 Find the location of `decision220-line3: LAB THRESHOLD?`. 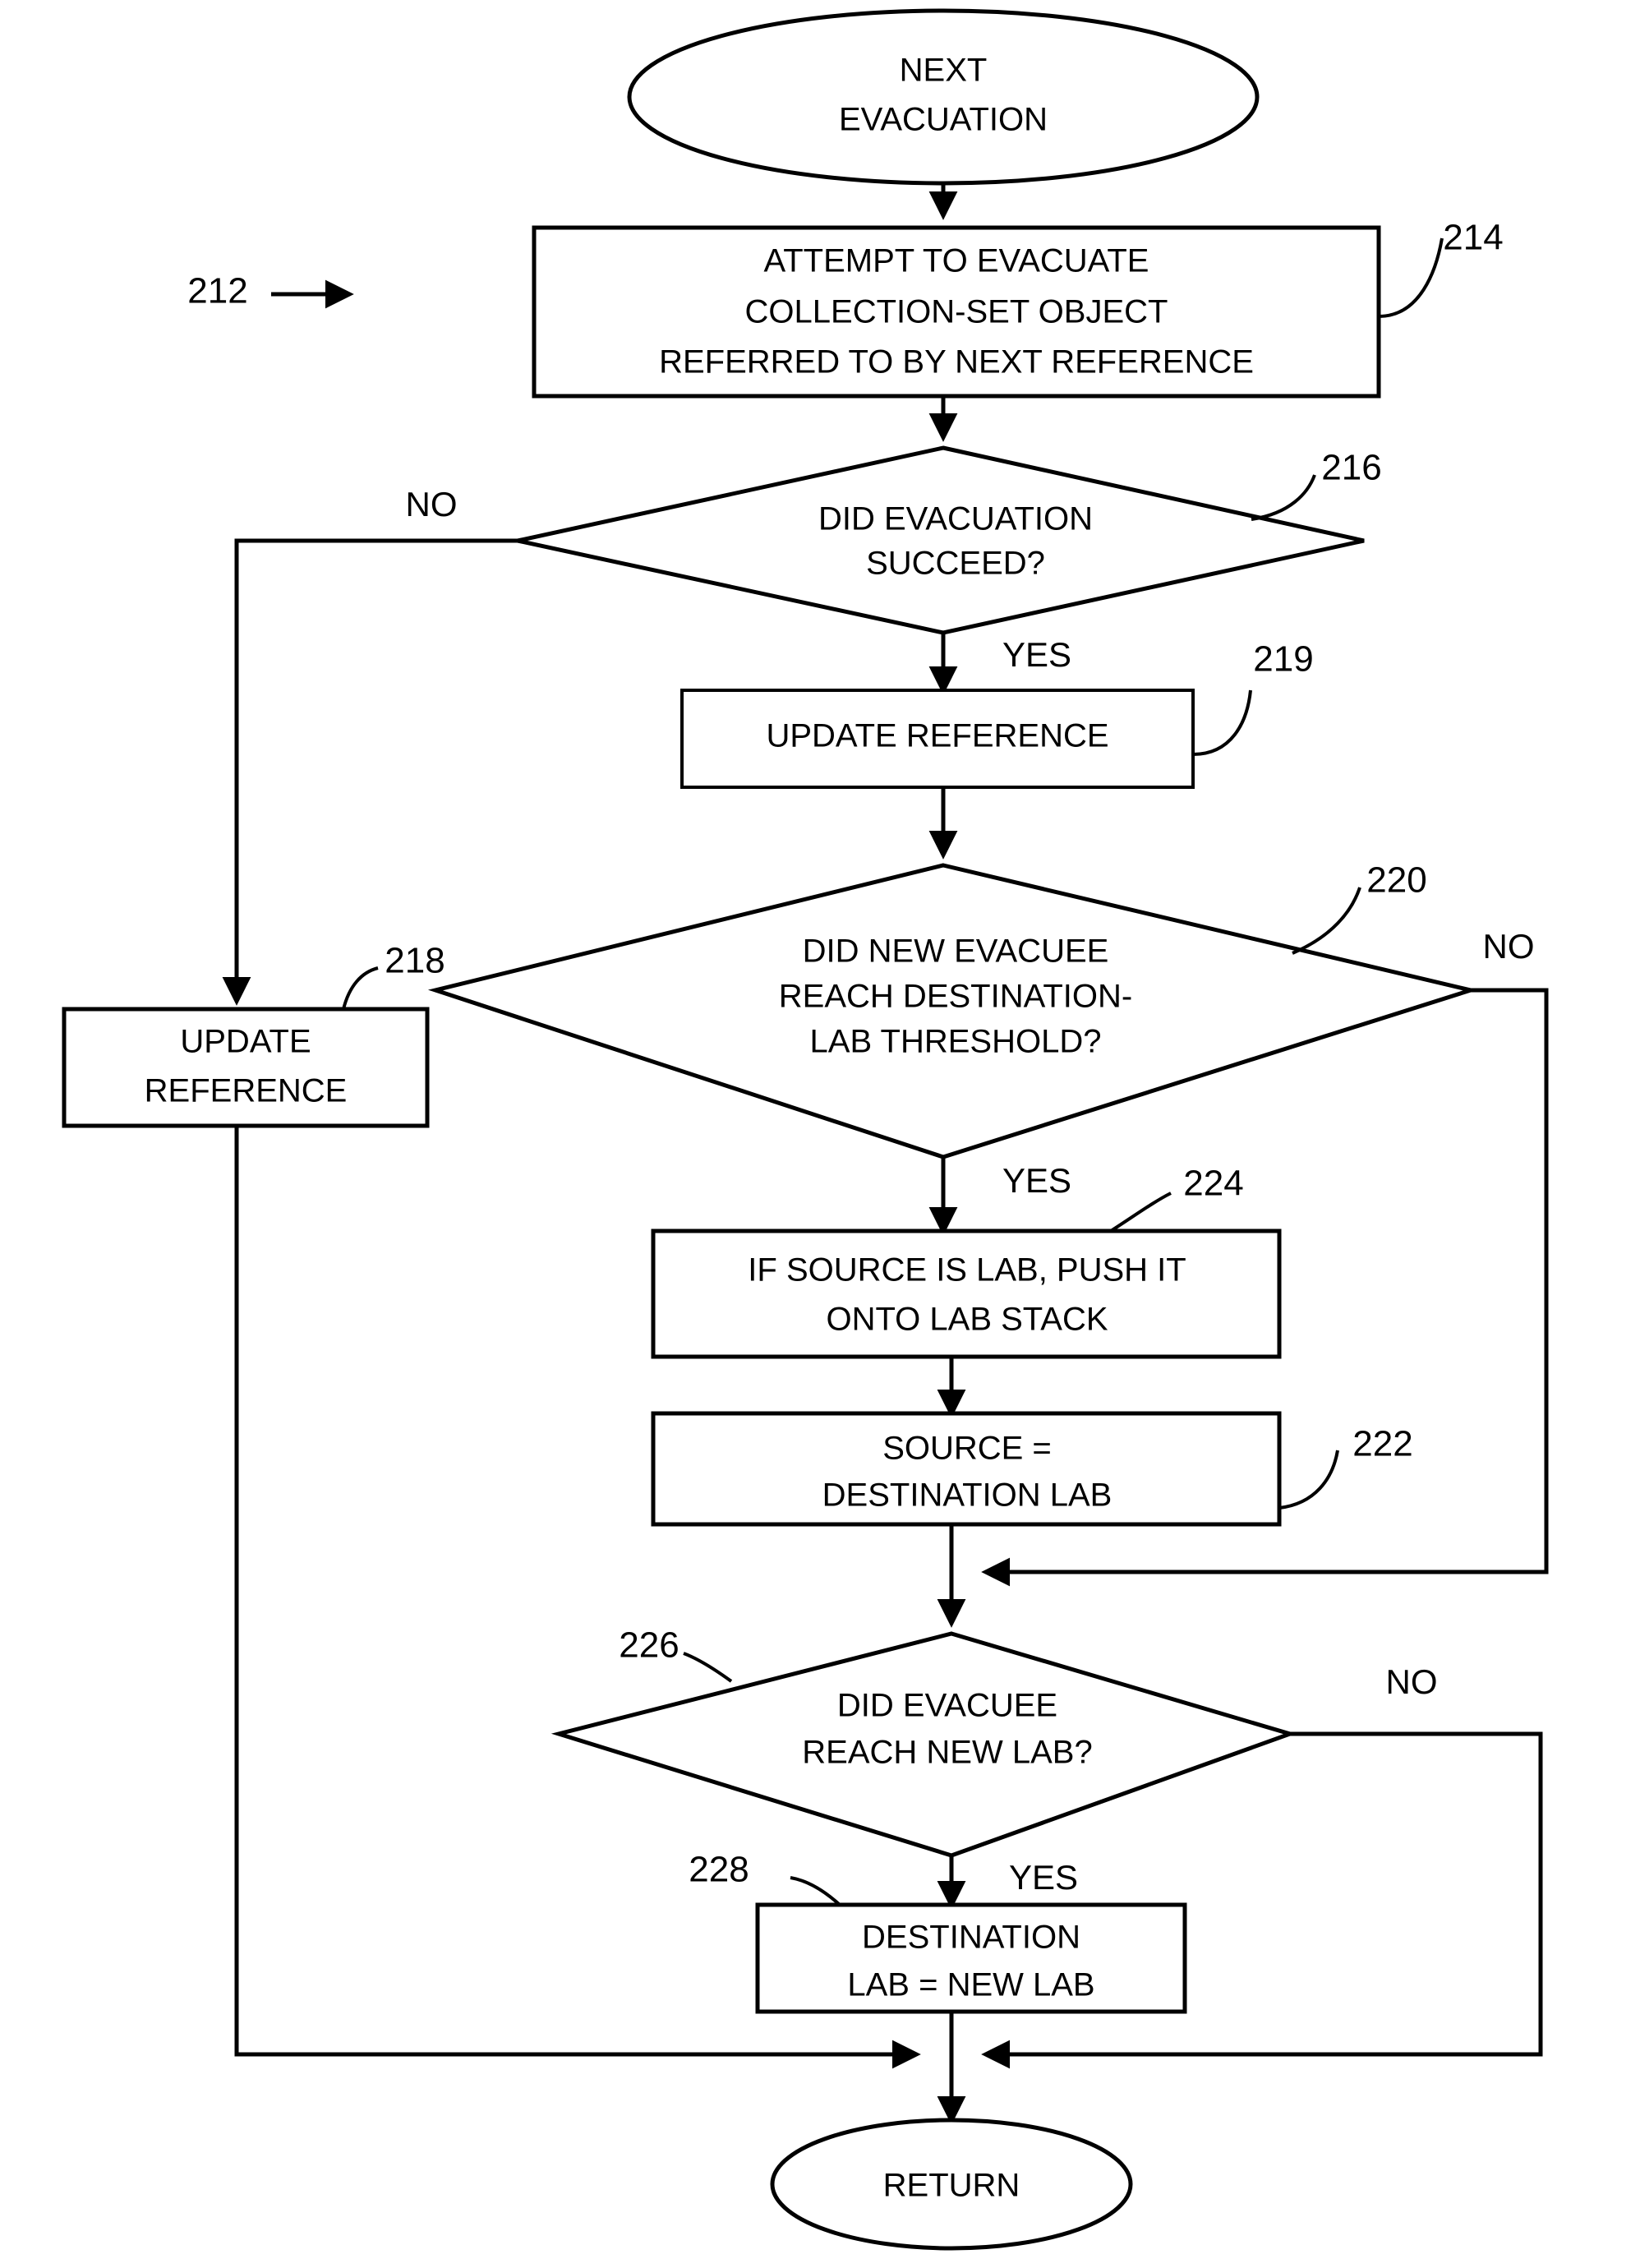

decision220-line3: LAB THRESHOLD? is located at coordinates (956, 1042).